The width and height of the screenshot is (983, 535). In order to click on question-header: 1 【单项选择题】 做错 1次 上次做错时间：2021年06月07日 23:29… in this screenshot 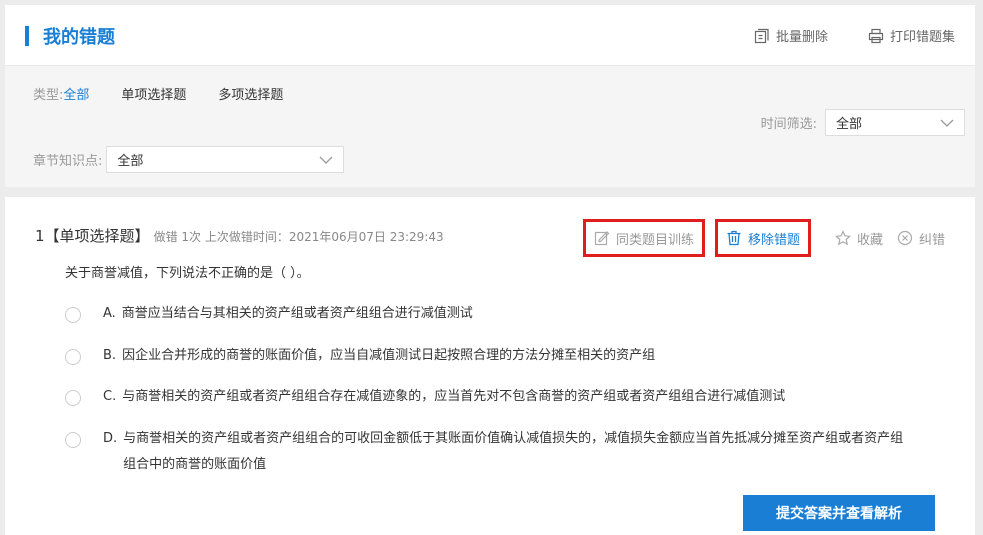, I will do `click(239, 235)`.